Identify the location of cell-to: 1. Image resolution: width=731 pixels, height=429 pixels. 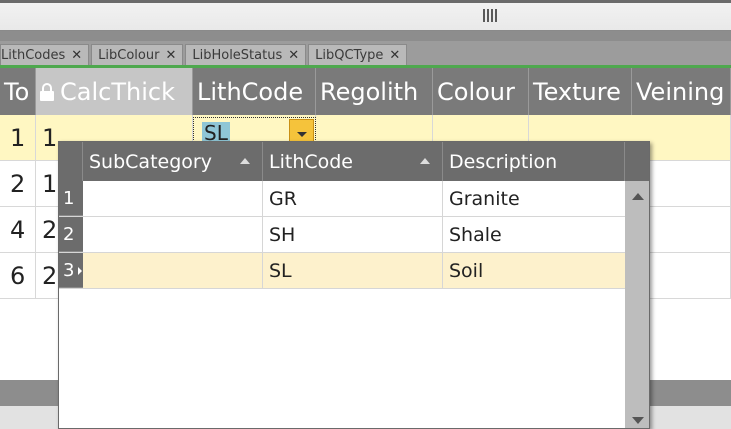
(18, 137).